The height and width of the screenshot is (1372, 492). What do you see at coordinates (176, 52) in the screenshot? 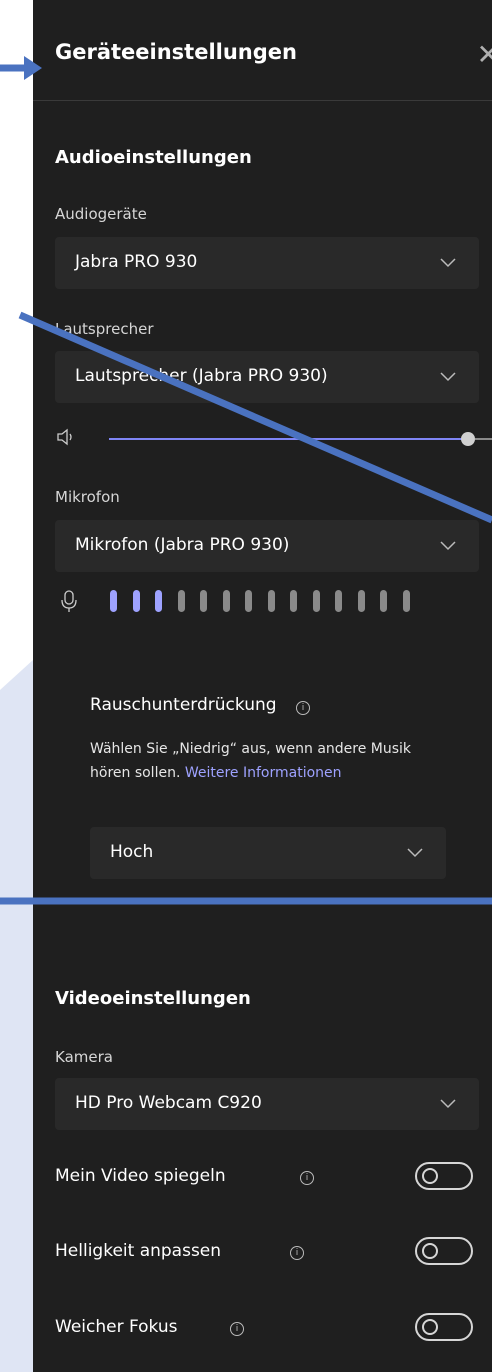
I see `panel-title: Geräteeinstellungen` at bounding box center [176, 52].